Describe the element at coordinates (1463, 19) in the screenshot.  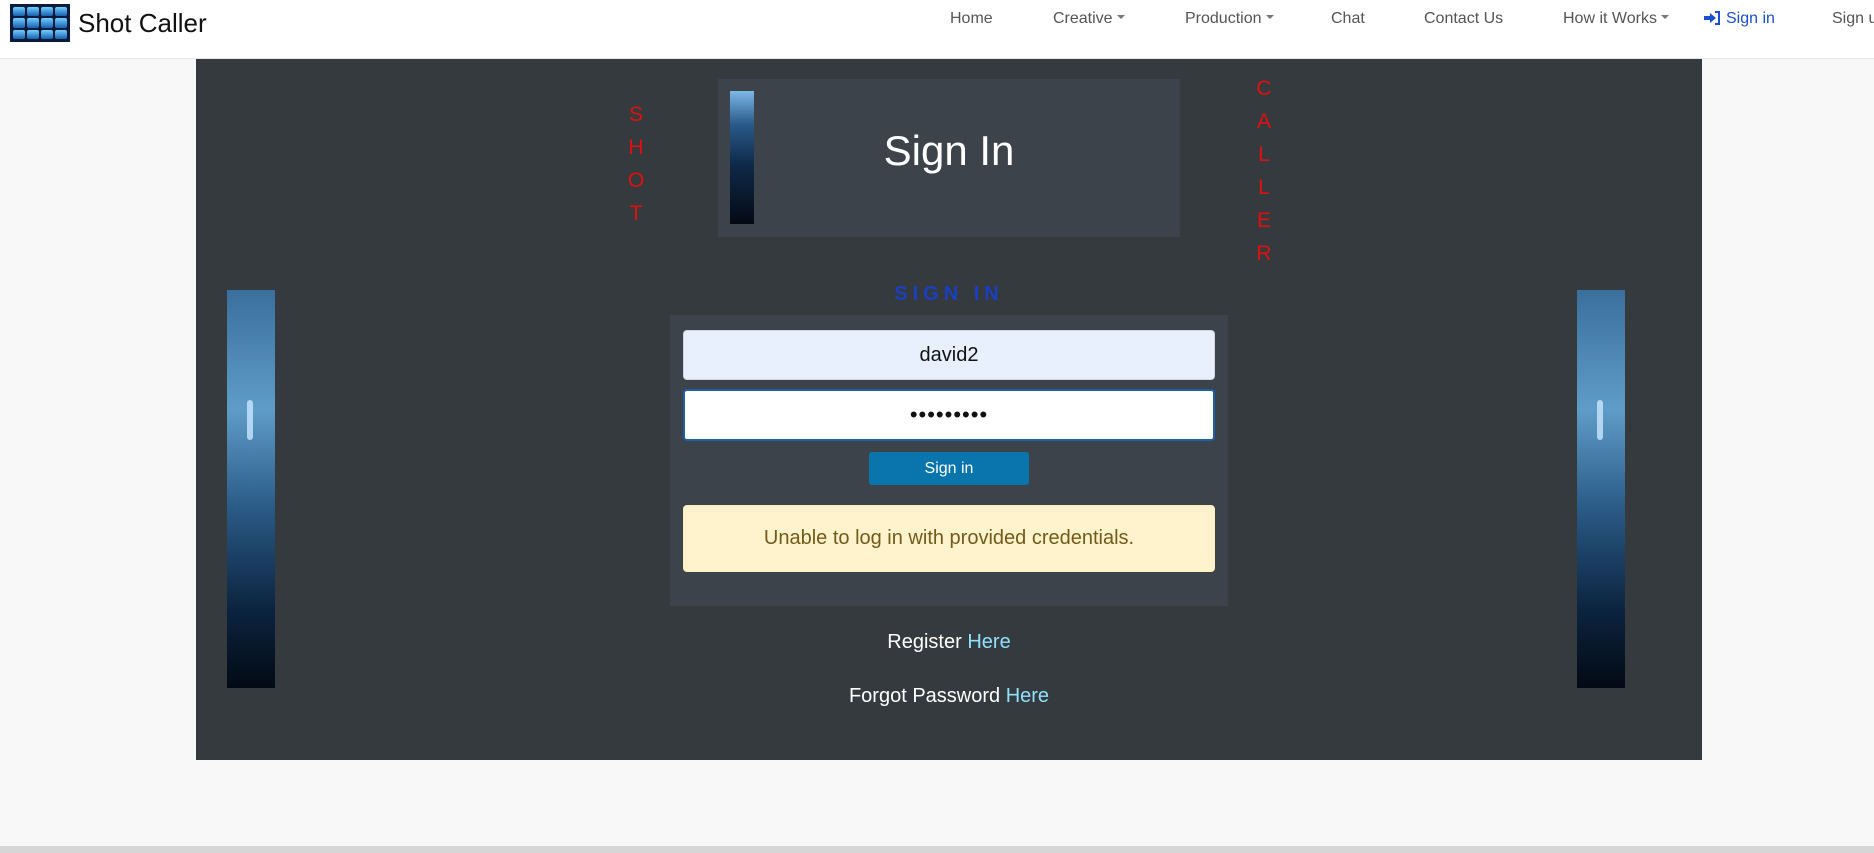
I see `nav-contact-link: Contact Us` at that location.